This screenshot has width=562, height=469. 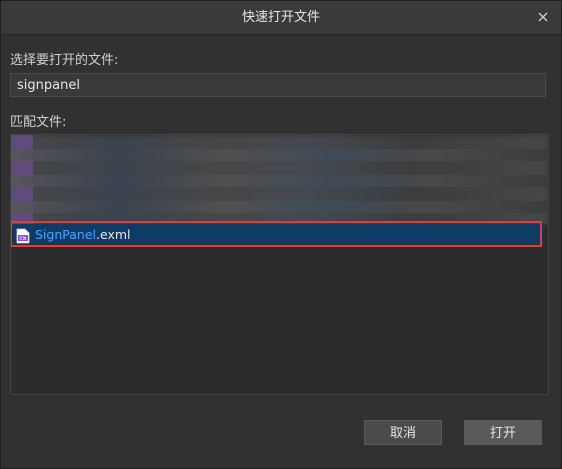 I want to click on cancel-button: 取消, so click(x=403, y=432).